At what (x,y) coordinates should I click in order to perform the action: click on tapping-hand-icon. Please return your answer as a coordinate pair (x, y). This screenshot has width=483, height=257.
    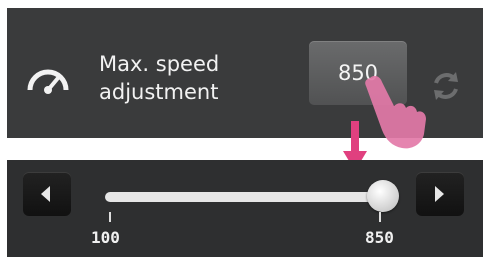
    Looking at the image, I should click on (395, 112).